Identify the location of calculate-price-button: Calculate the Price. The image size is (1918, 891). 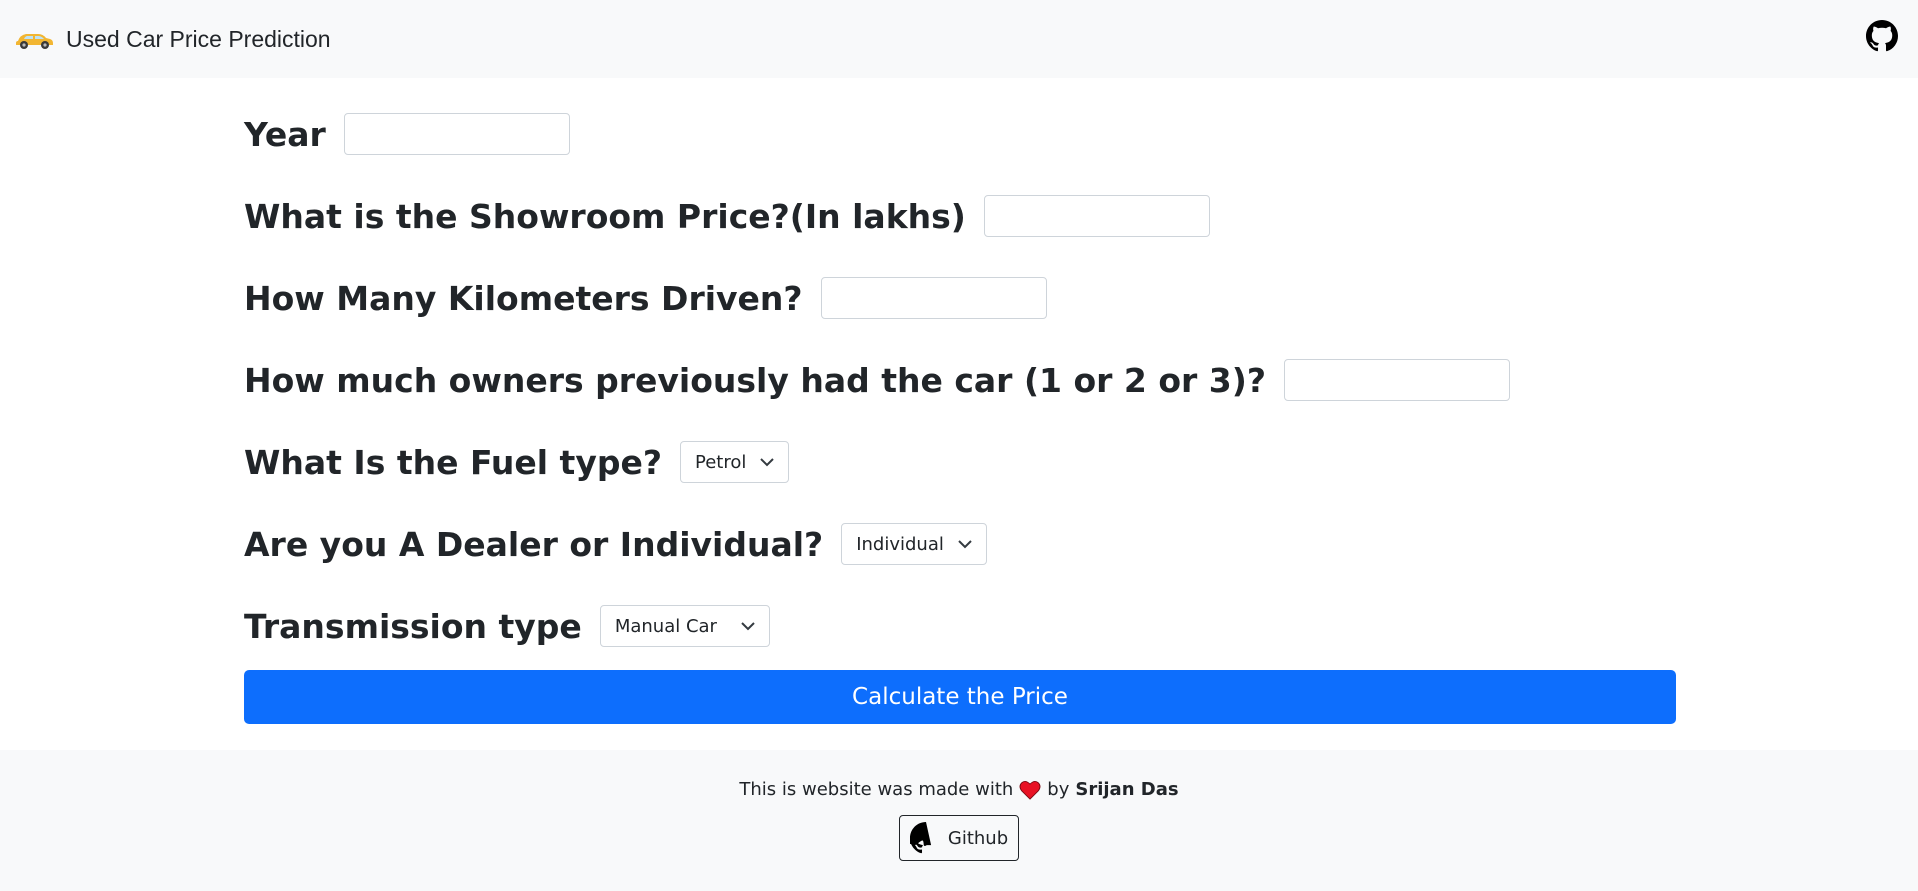
(960, 697).